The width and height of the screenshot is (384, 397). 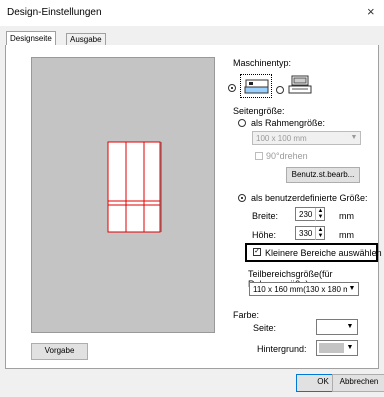 What do you see at coordinates (288, 123) in the screenshot?
I see `frame-size-label: als Rahmengröße:` at bounding box center [288, 123].